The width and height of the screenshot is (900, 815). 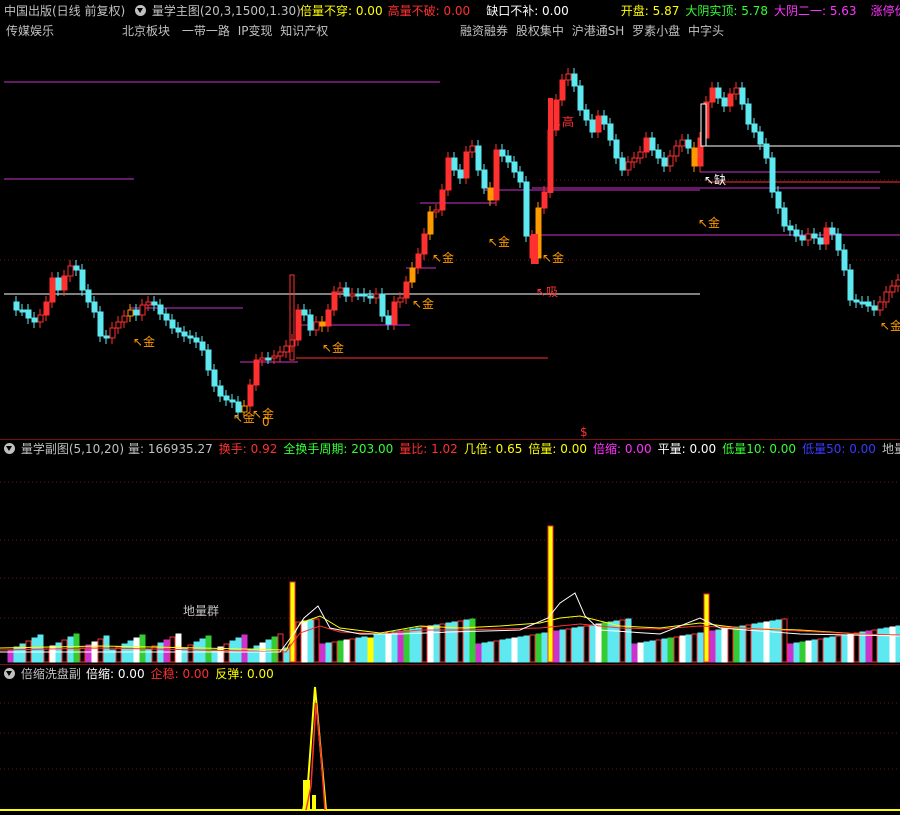 What do you see at coordinates (226, 11) in the screenshot?
I see `main-indicator-name: 量学主图(20,3,1500,1.30)` at bounding box center [226, 11].